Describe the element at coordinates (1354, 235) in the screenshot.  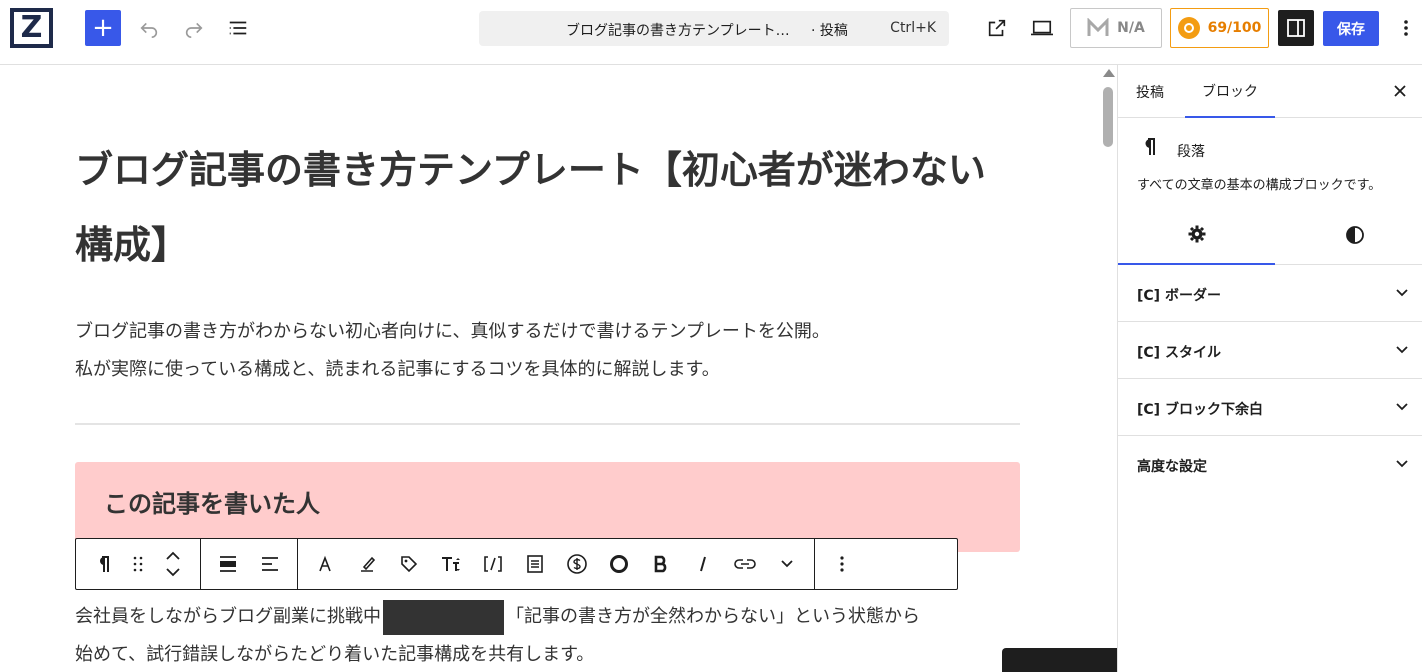
I see `contrast-icon` at that location.